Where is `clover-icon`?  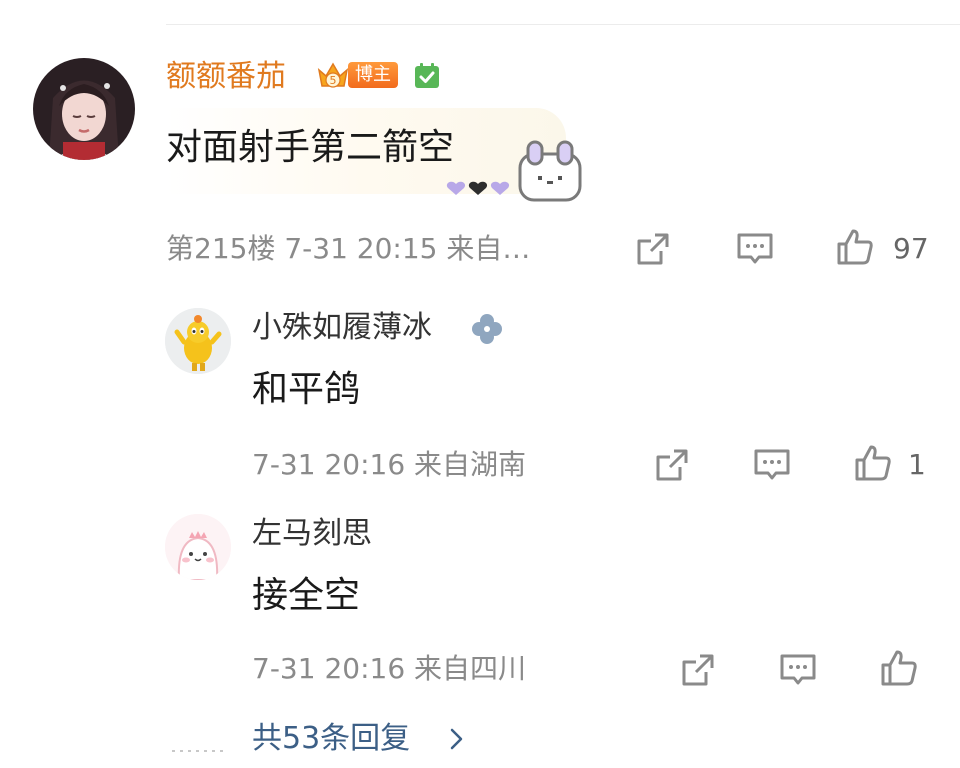
clover-icon is located at coordinates (487, 329).